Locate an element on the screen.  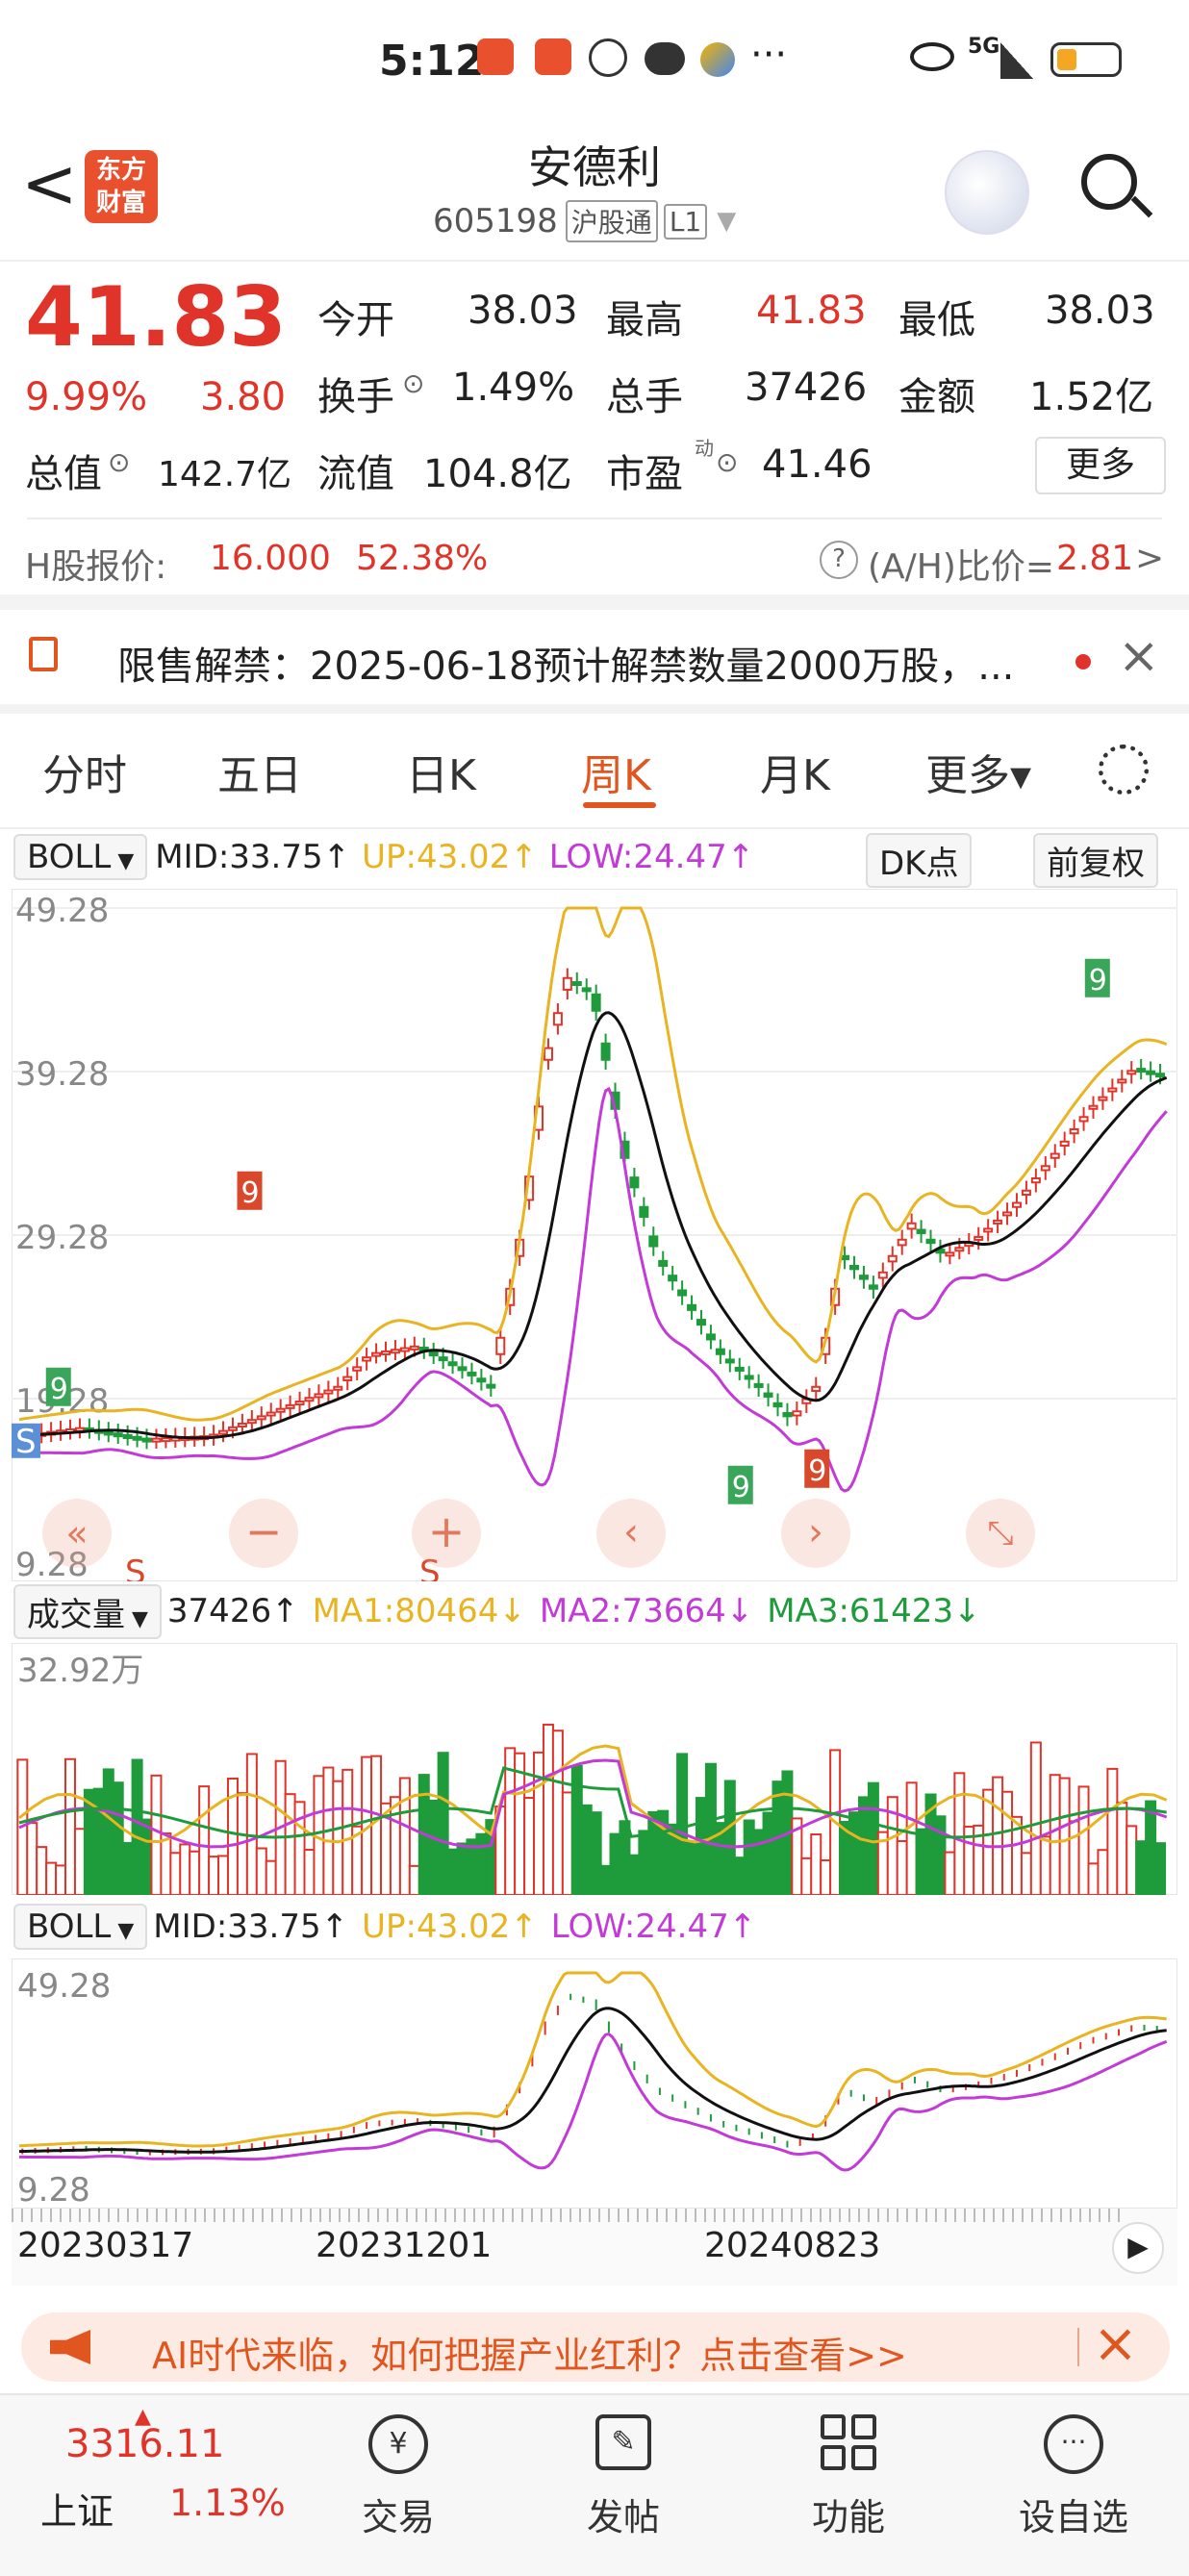
settings-gear-icon is located at coordinates (1124, 770).